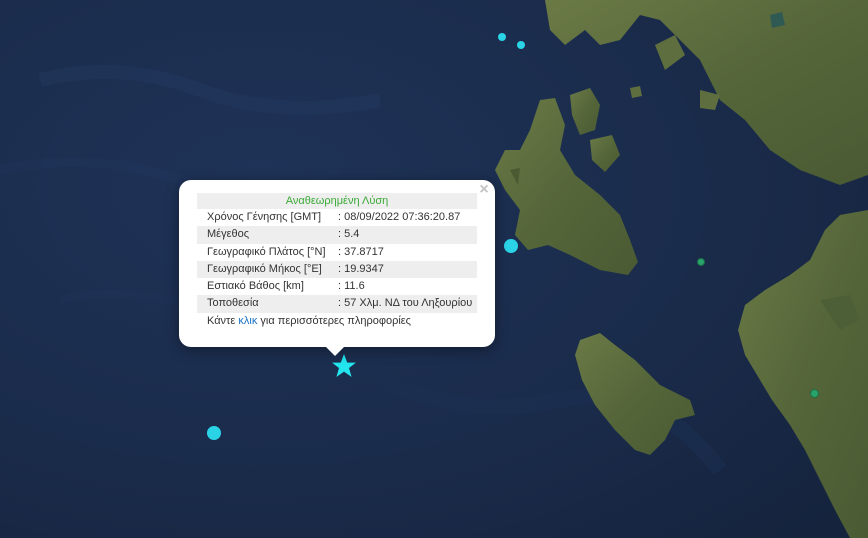 This screenshot has width=868, height=538. I want to click on more-info-link: κλικ, so click(247, 321).